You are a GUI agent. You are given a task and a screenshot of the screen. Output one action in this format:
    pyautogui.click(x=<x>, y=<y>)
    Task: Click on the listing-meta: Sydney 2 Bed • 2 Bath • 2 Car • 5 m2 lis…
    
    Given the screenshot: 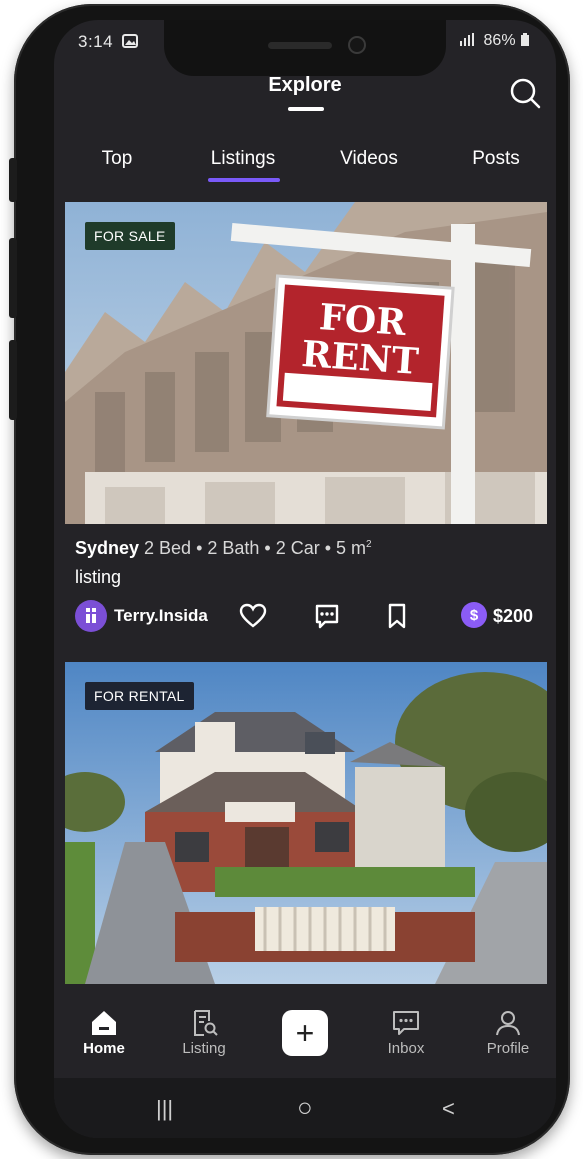 What is the action you would take?
    pyautogui.click(x=306, y=563)
    